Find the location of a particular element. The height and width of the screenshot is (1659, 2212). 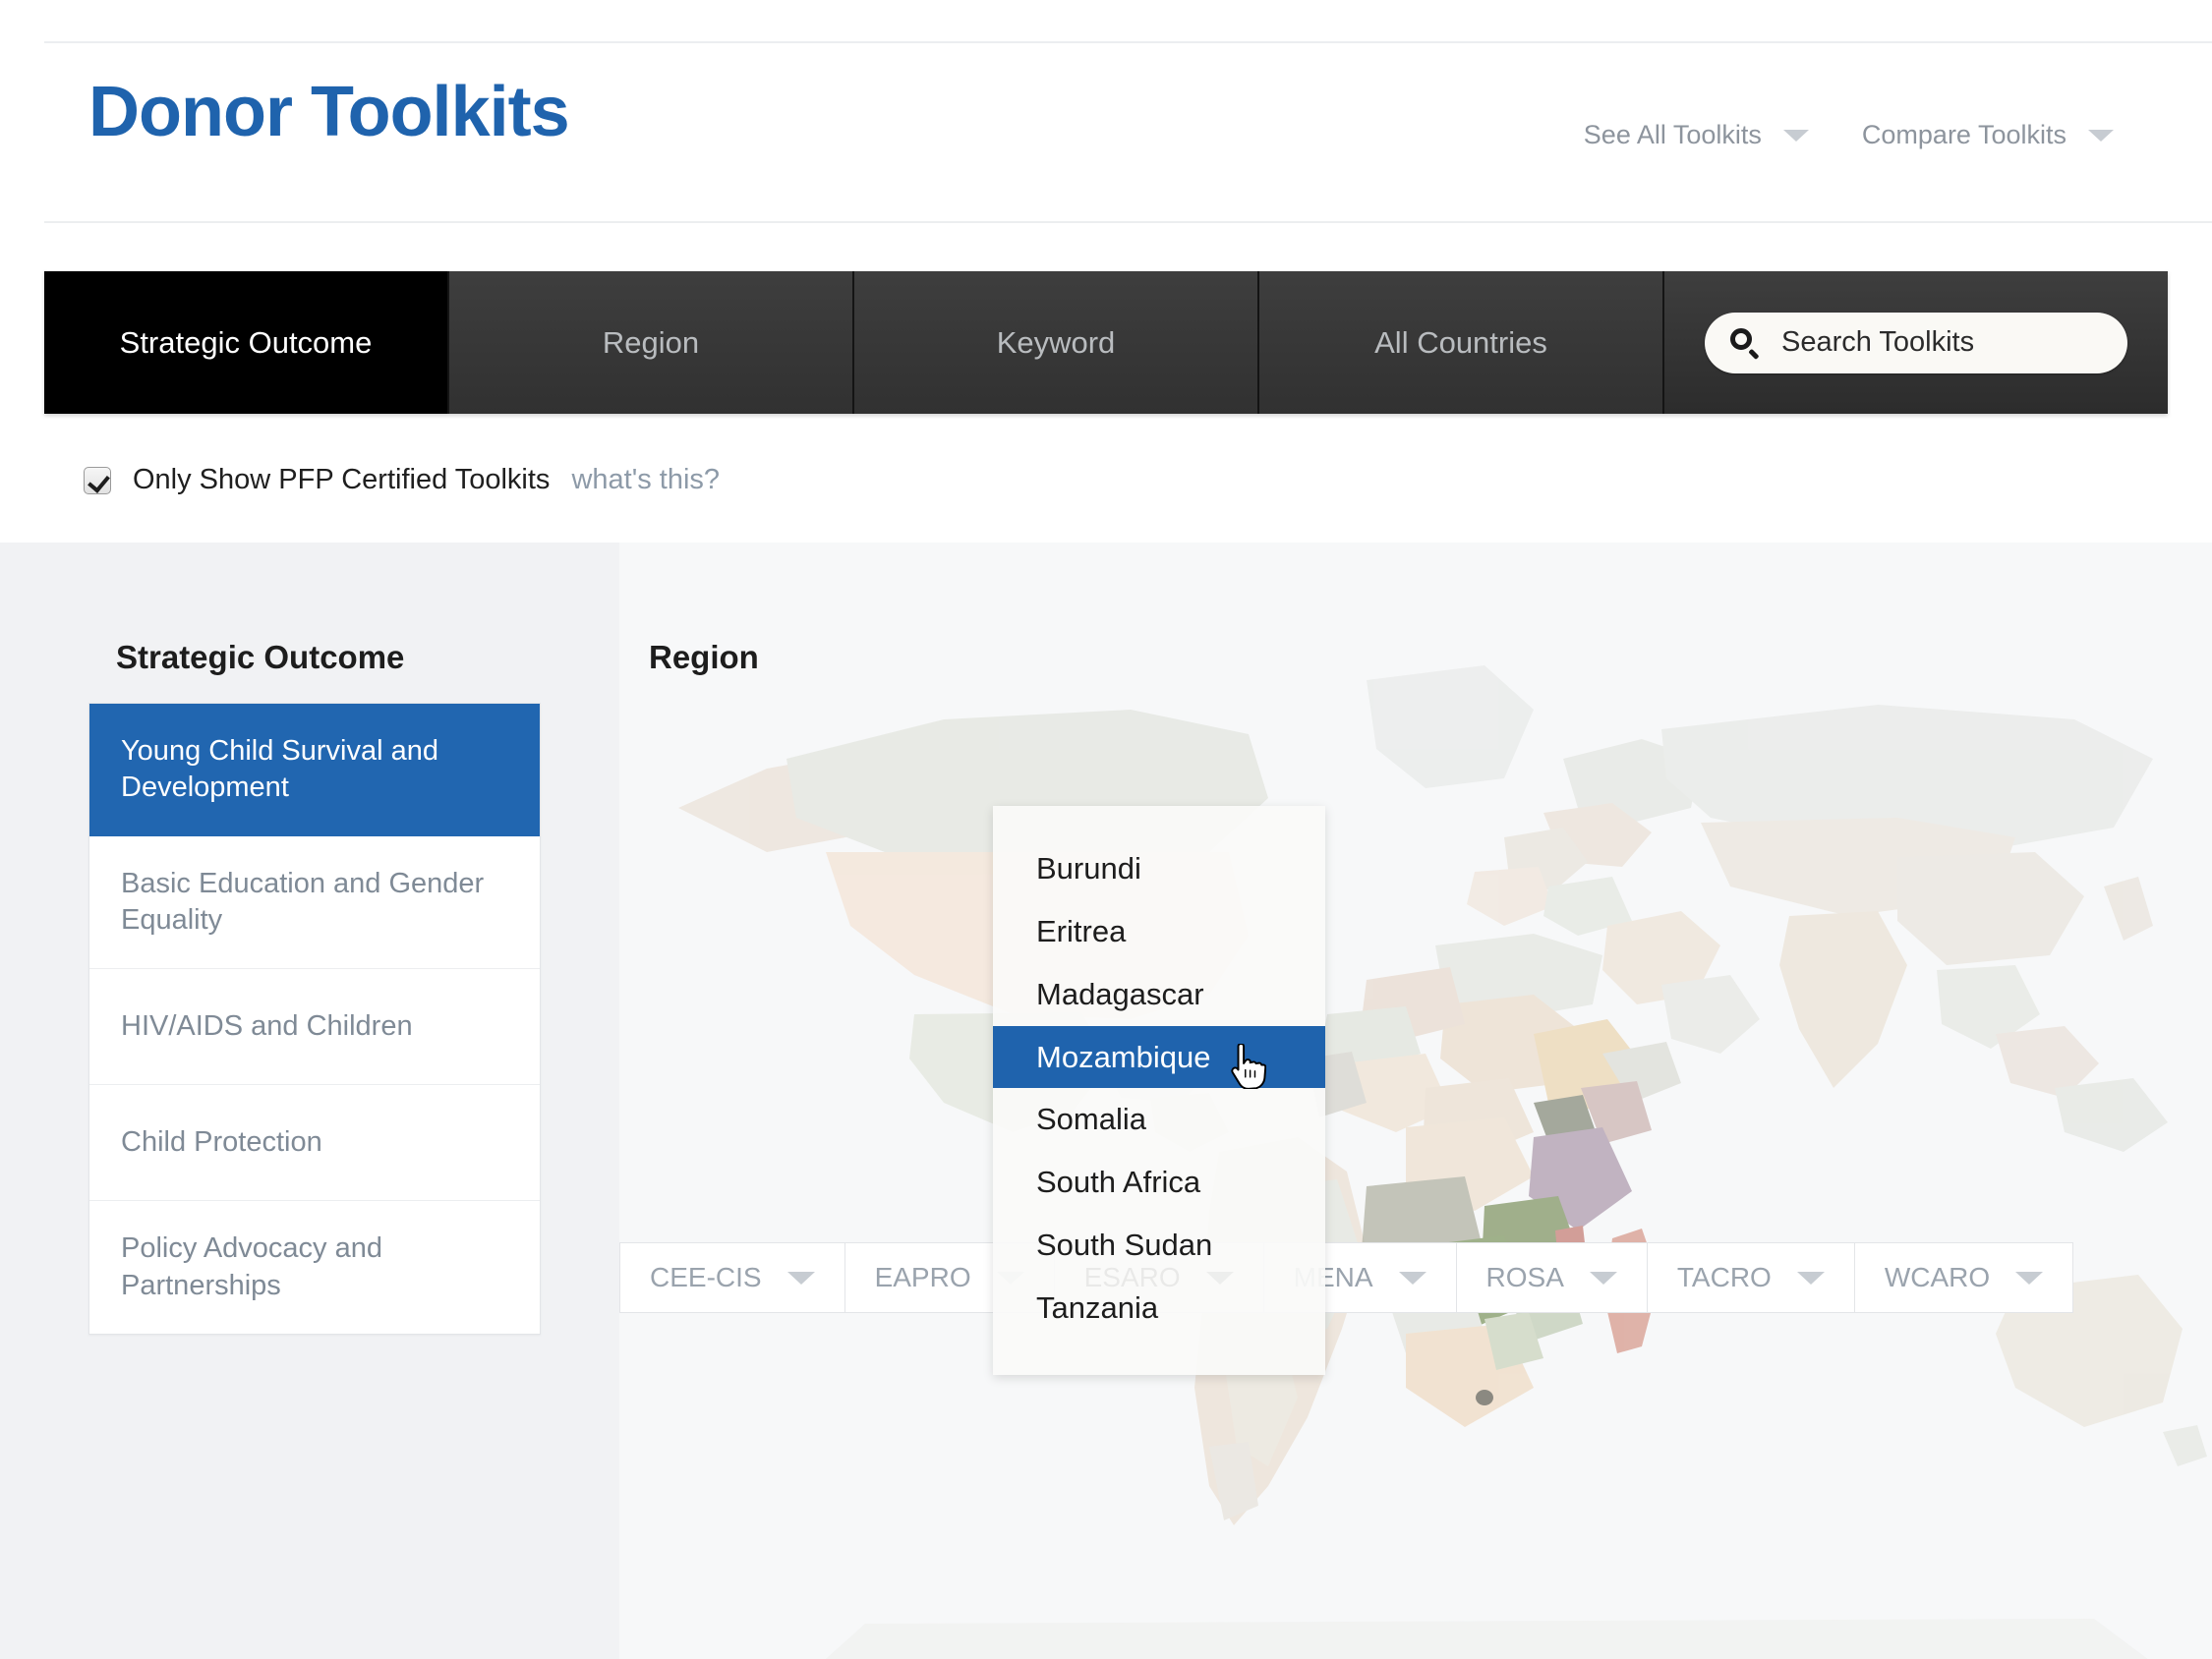

dropdown-item-tanzania: Tanzania is located at coordinates (1159, 1308).